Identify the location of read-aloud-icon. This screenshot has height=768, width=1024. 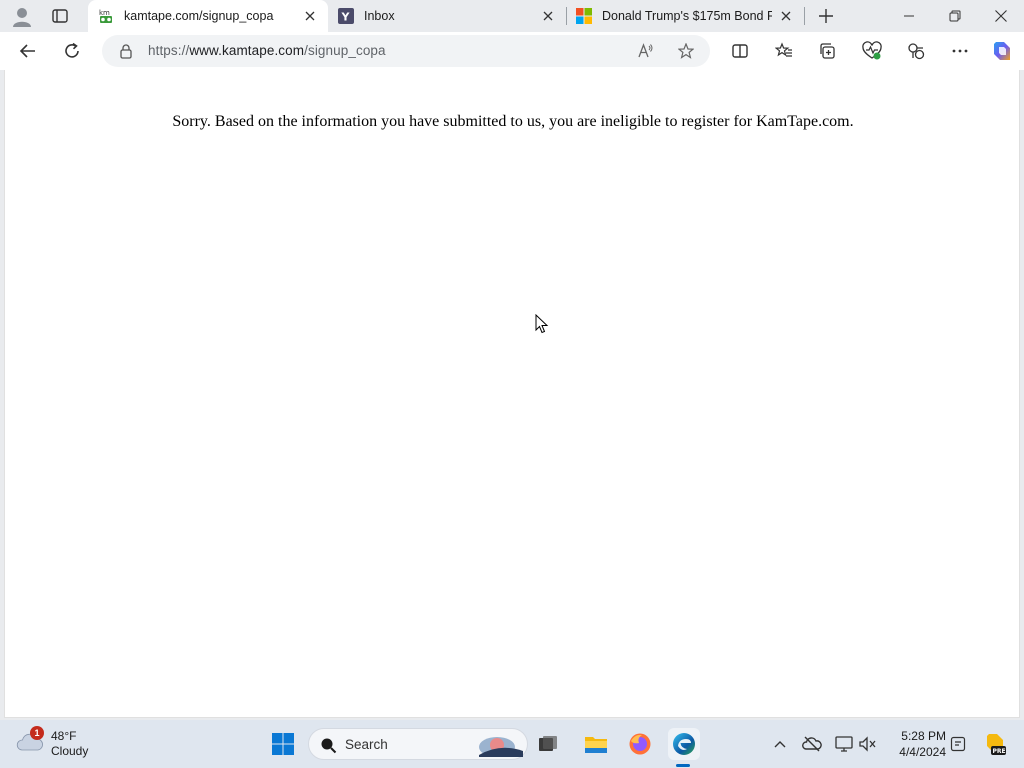
(646, 51).